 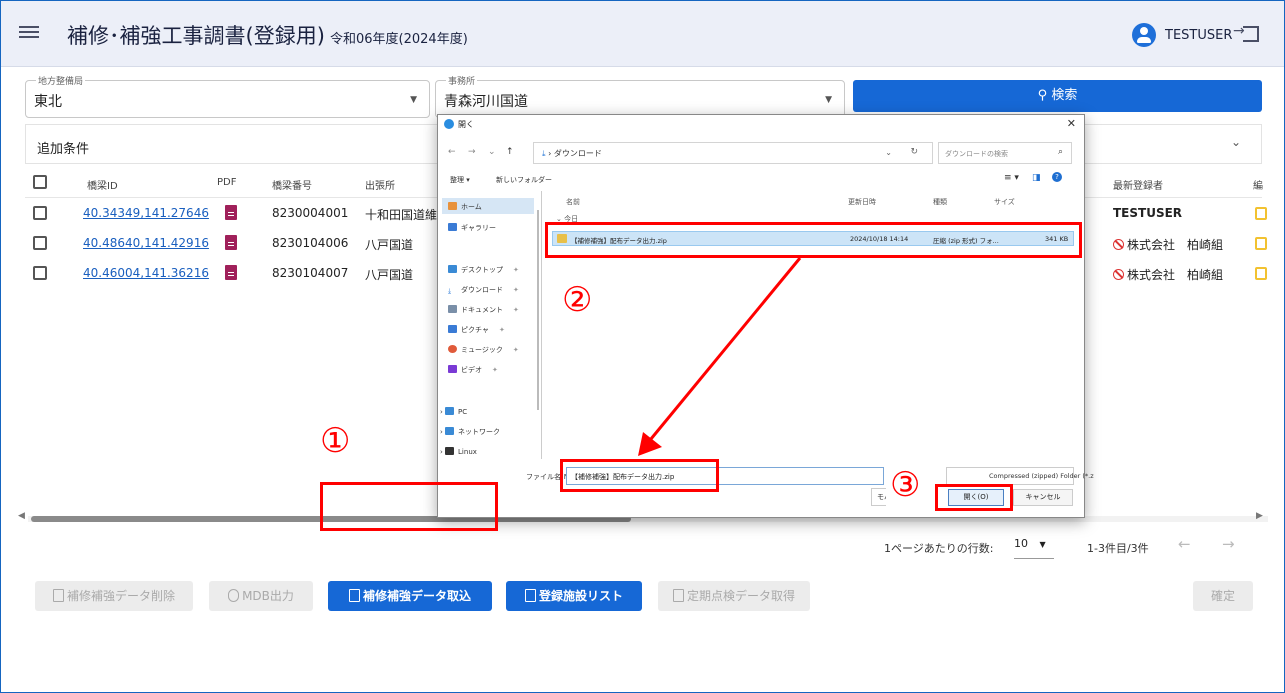 What do you see at coordinates (472, 228) in the screenshot?
I see `nav-gallery: ギャラリー` at bounding box center [472, 228].